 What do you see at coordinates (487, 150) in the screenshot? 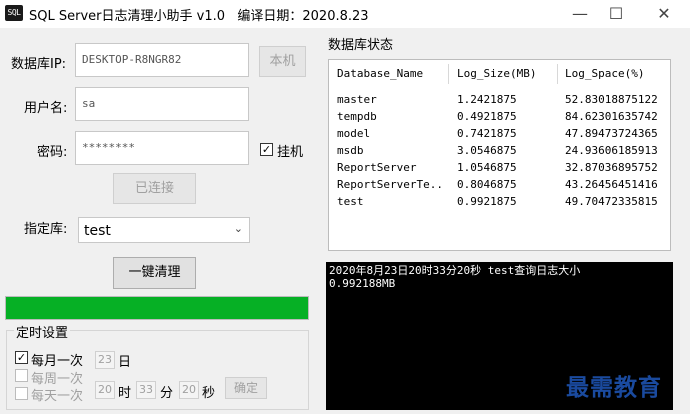
I see `cell-log-size: 3.0546875` at bounding box center [487, 150].